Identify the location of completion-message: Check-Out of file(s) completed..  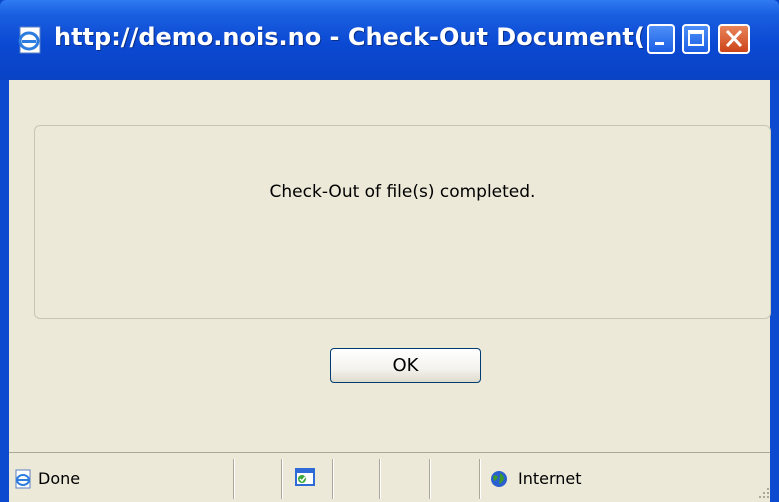
(402, 192).